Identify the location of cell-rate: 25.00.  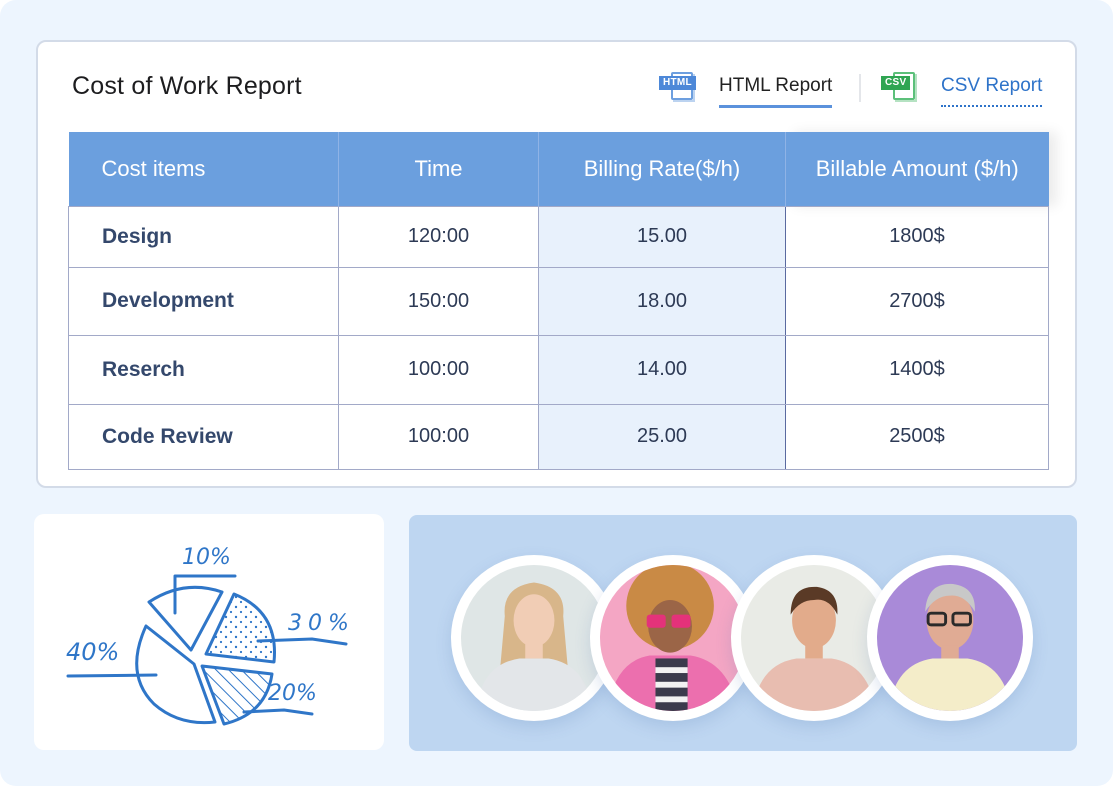
(662, 436).